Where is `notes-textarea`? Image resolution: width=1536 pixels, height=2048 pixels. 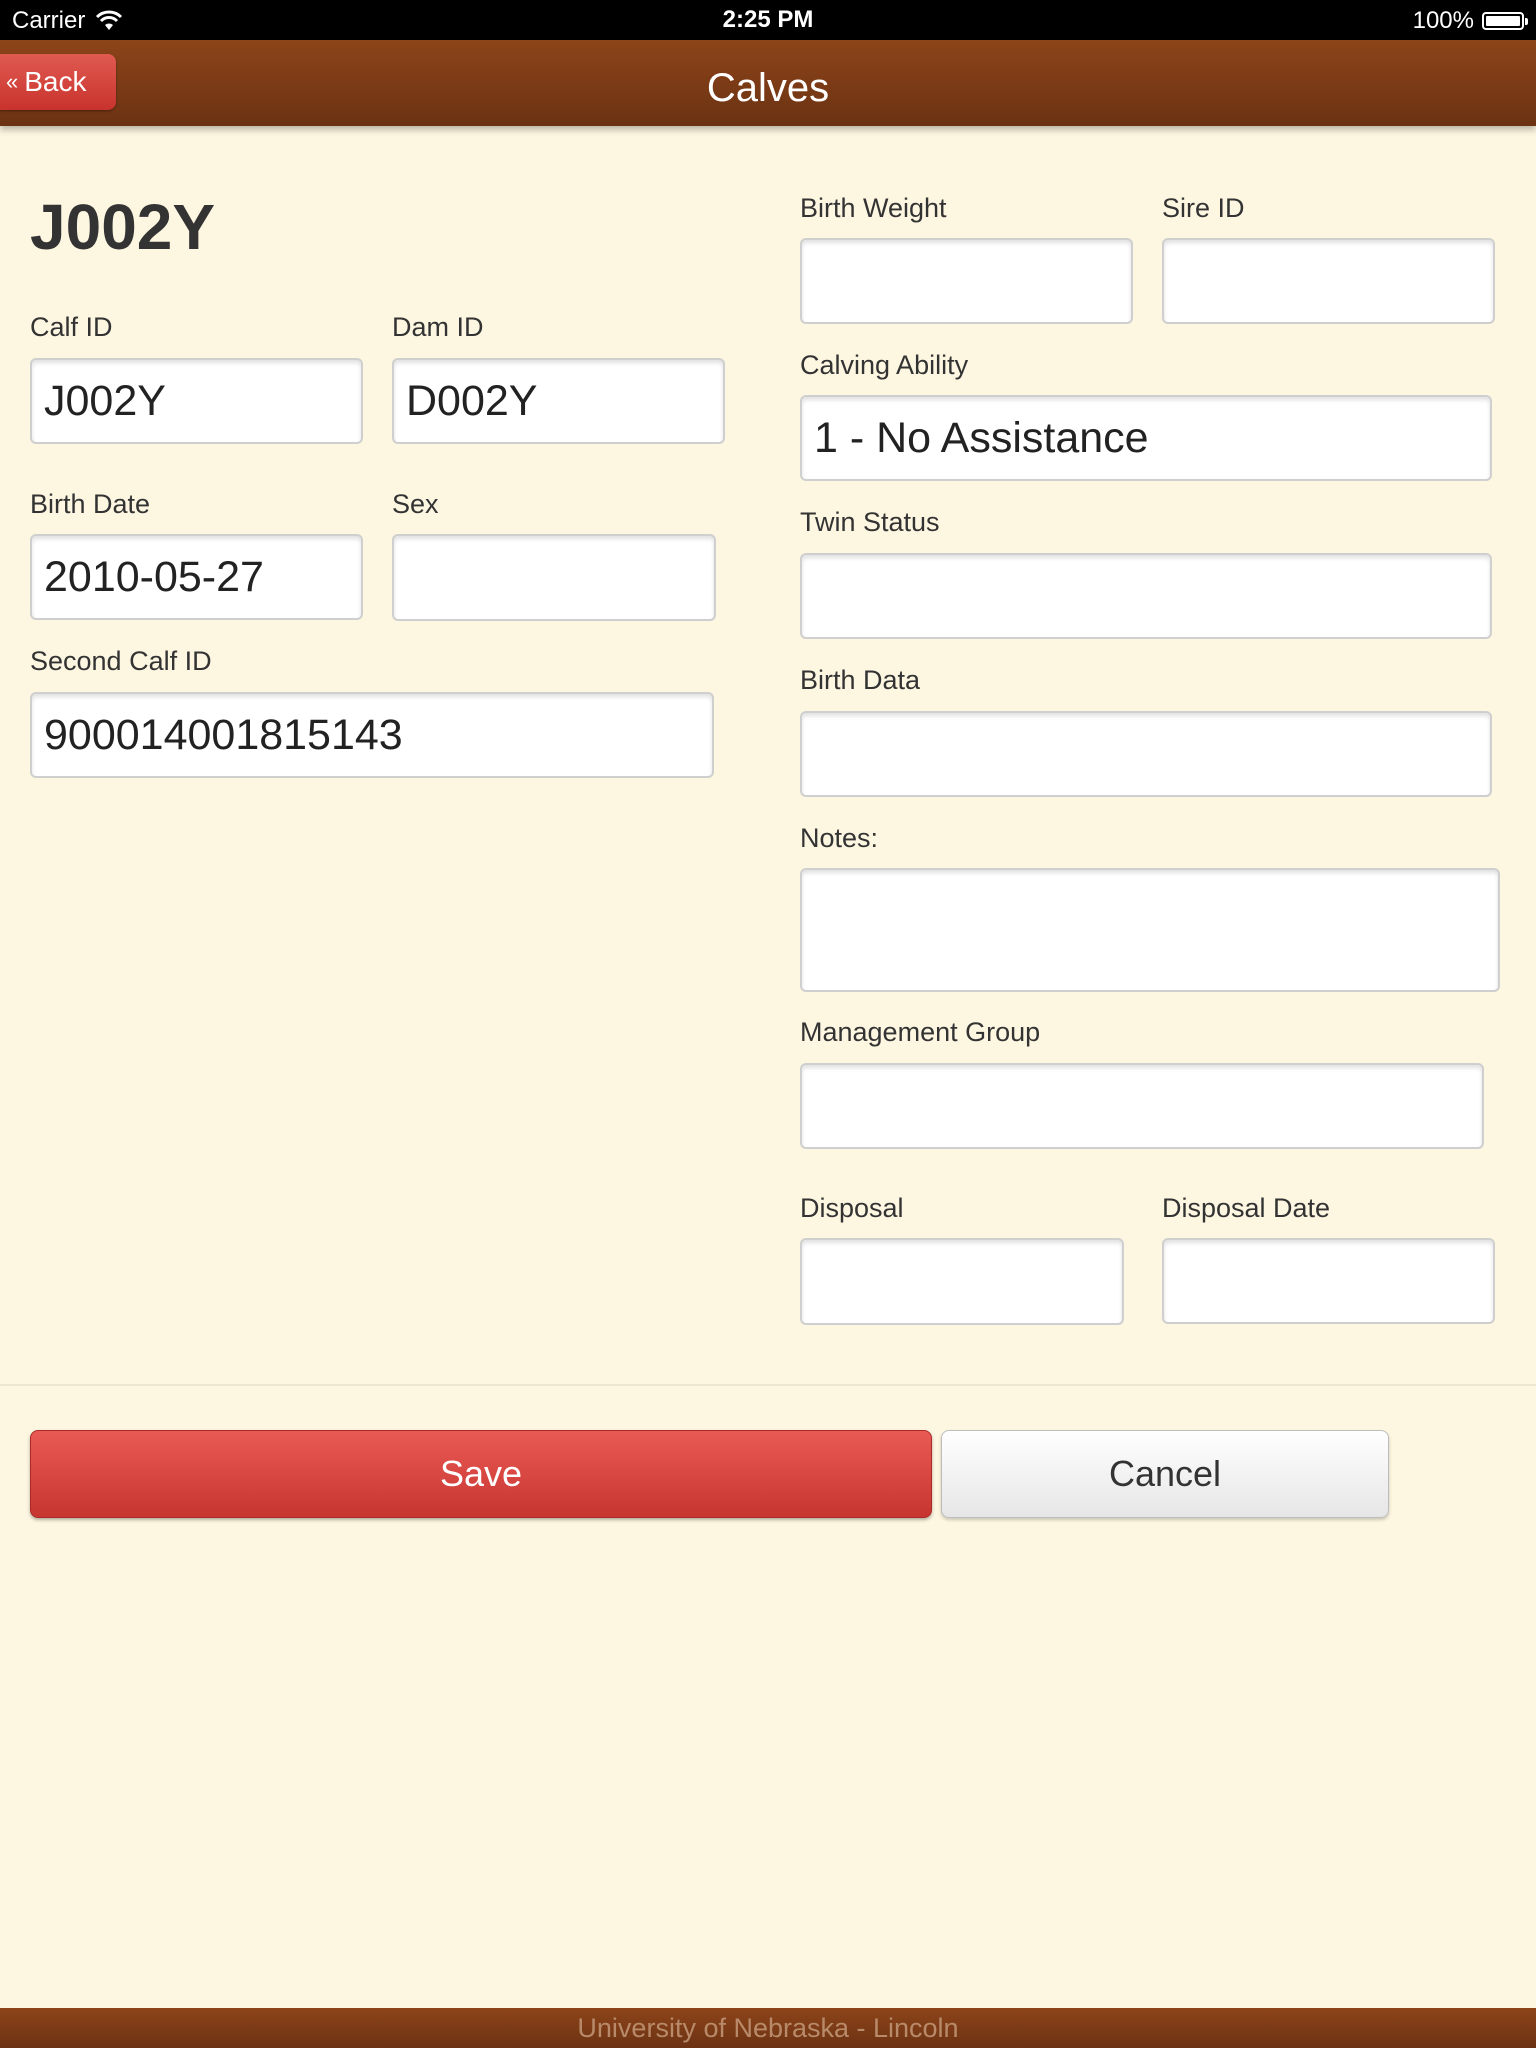 notes-textarea is located at coordinates (1150, 930).